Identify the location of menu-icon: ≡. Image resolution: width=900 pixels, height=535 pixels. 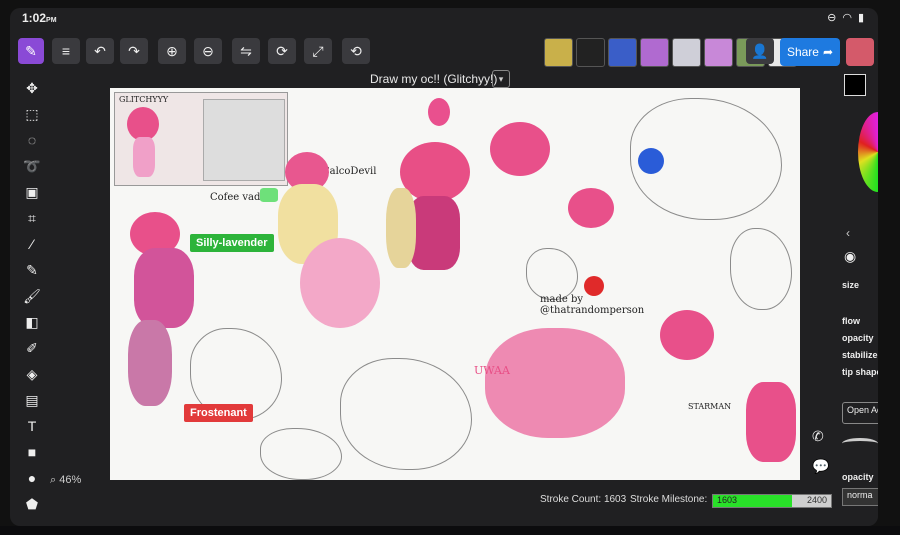
(66, 51).